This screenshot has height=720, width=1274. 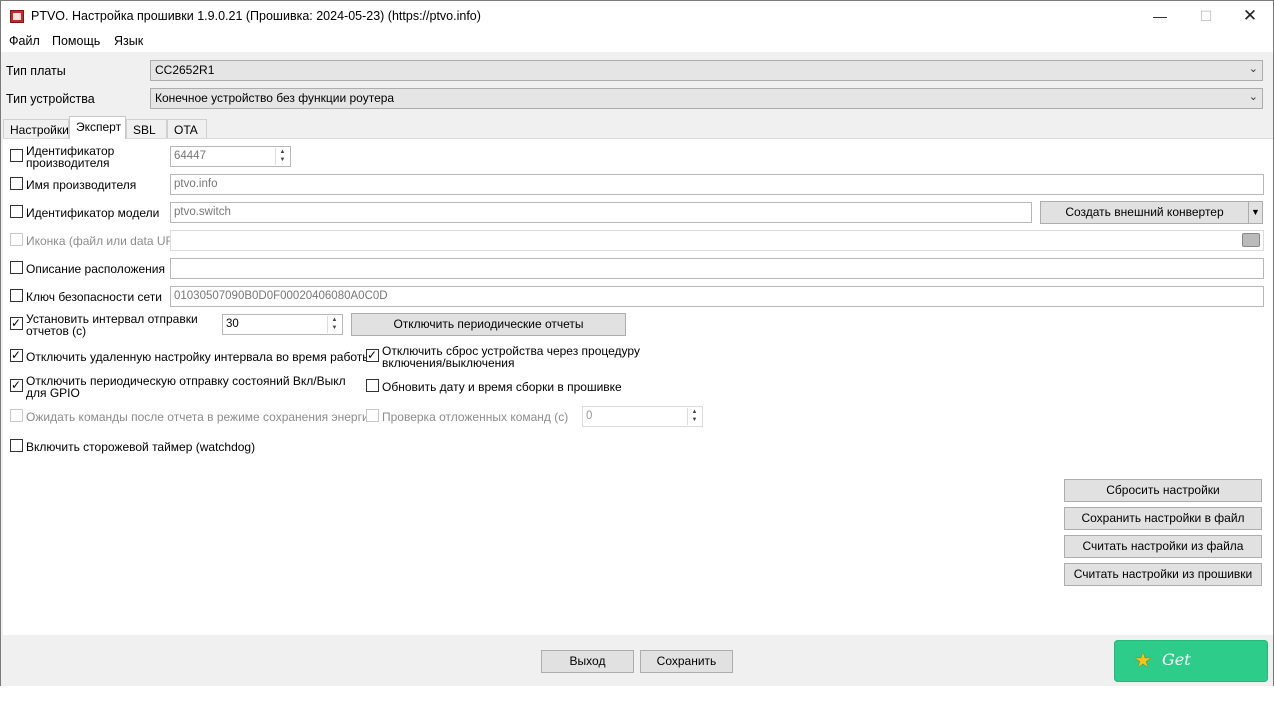 What do you see at coordinates (141, 447) in the screenshot?
I see `watchdog-label: Включить сторожевой таймер (watchdog)` at bounding box center [141, 447].